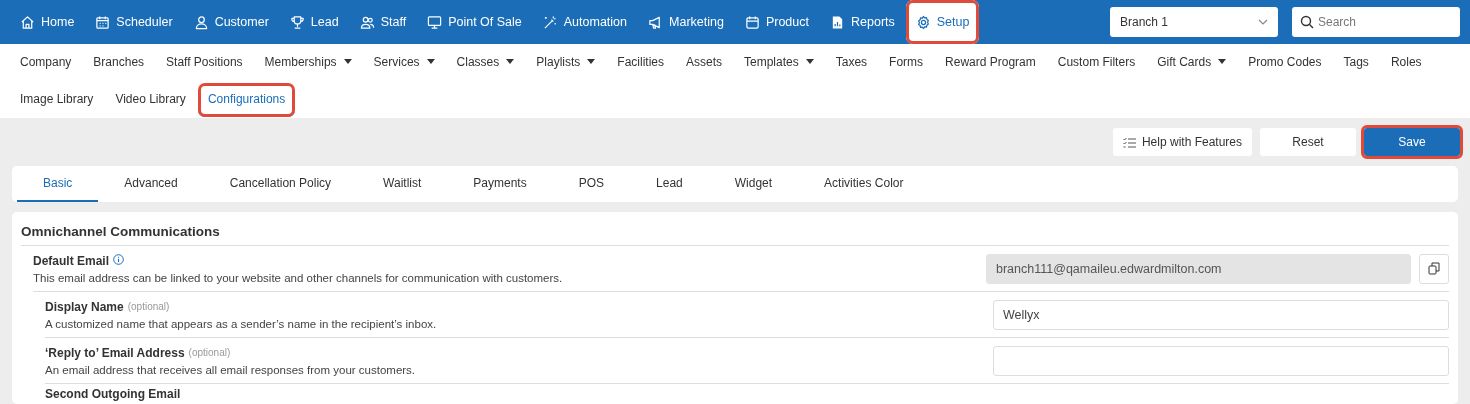  What do you see at coordinates (1096, 62) in the screenshot?
I see `menu-item: Custom Filters` at bounding box center [1096, 62].